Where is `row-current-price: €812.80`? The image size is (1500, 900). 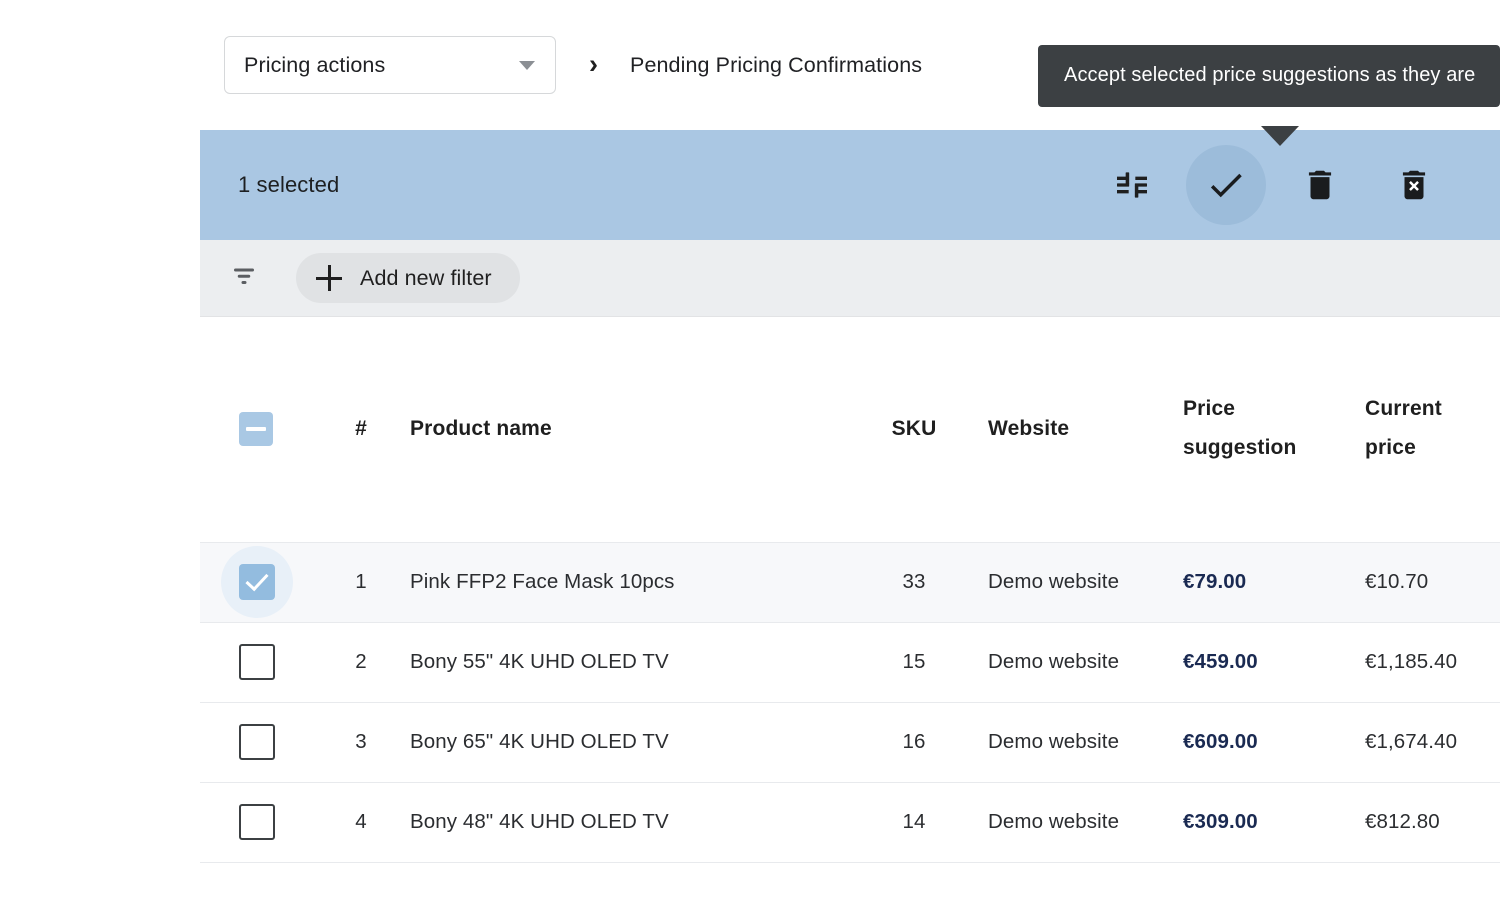
row-current-price: €812.80 is located at coordinates (1402, 821).